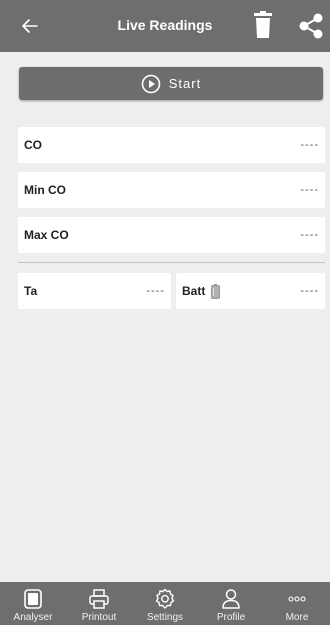  I want to click on nav-item-settings: Settings, so click(165, 603).